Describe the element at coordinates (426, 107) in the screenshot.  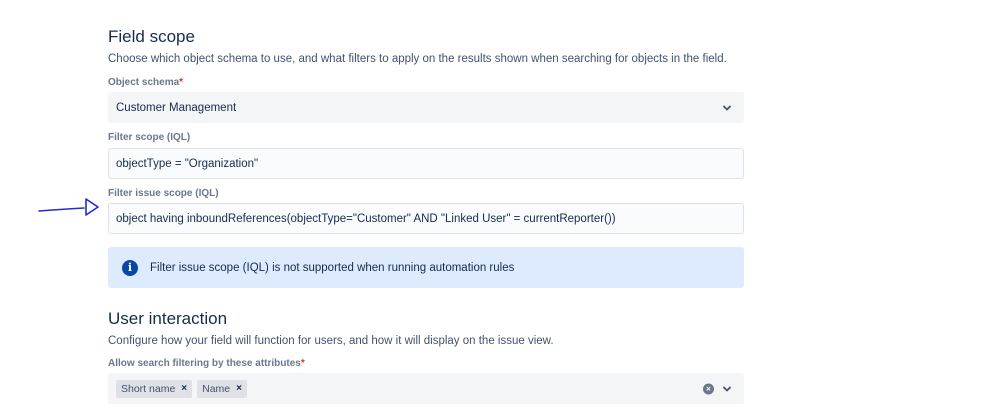
I see `object-schema-select: Customer Management` at that location.